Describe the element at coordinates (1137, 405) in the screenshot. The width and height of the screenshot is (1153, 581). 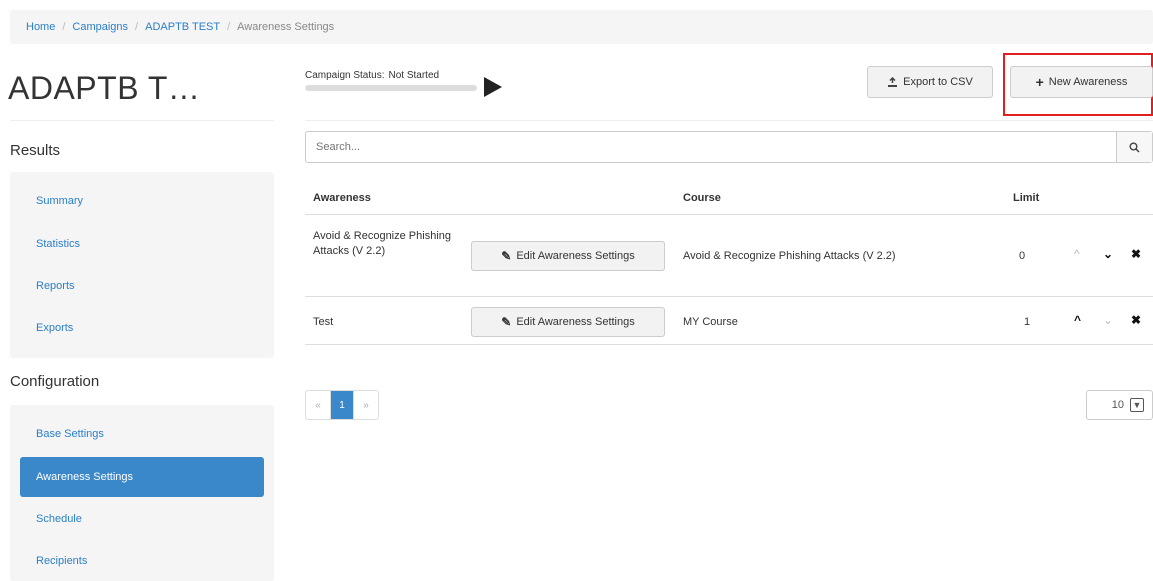
I see `chevron-down-icon: ▼` at that location.